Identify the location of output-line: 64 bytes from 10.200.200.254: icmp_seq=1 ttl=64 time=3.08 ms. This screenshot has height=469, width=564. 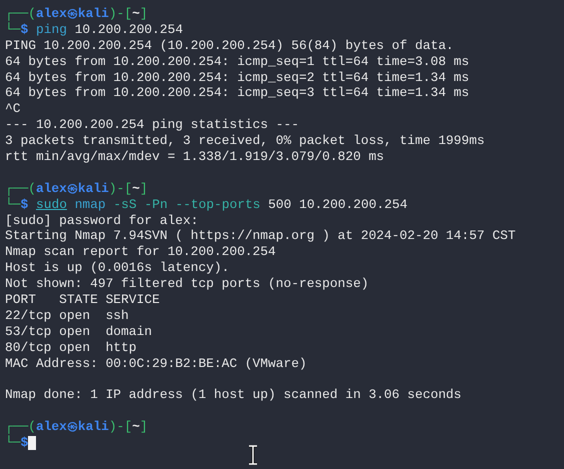
(237, 62).